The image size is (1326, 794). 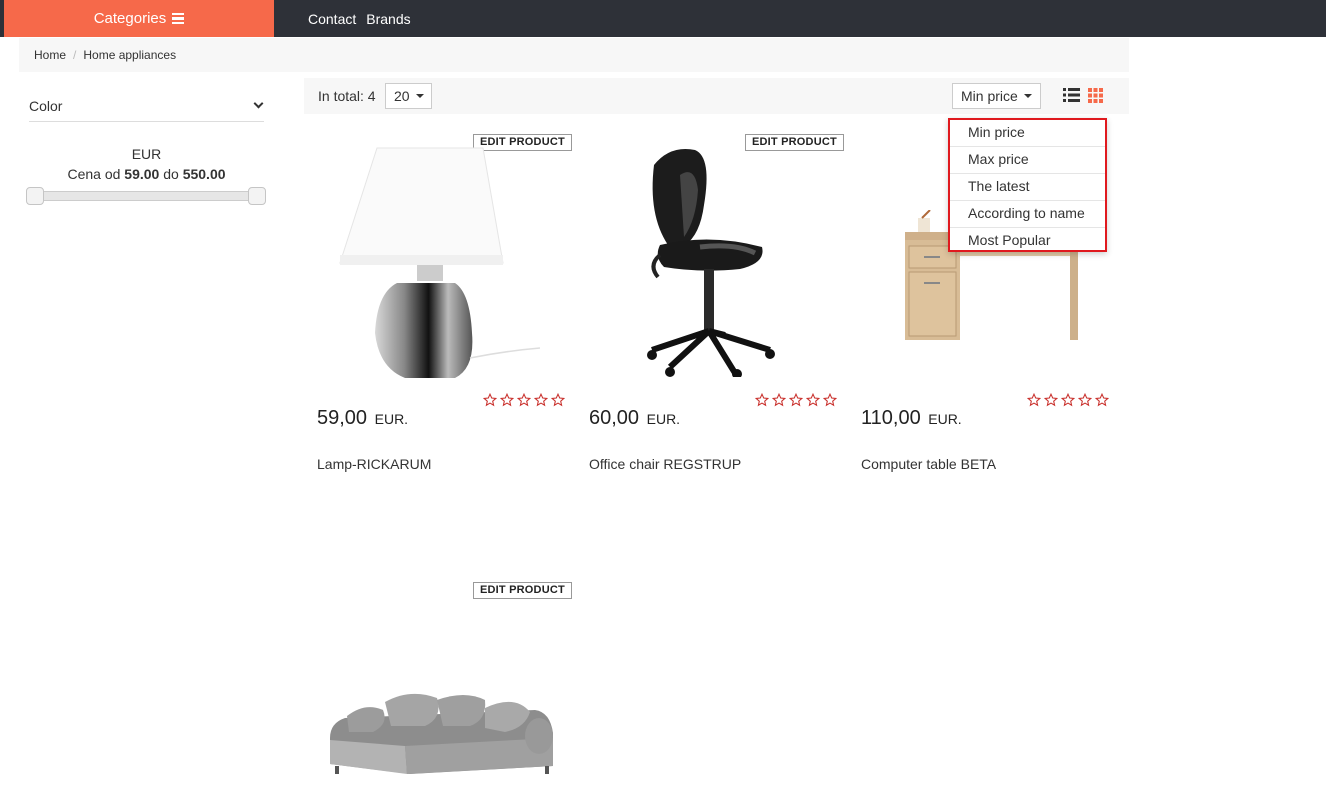 I want to click on total-count: In total: 4, so click(x=347, y=96).